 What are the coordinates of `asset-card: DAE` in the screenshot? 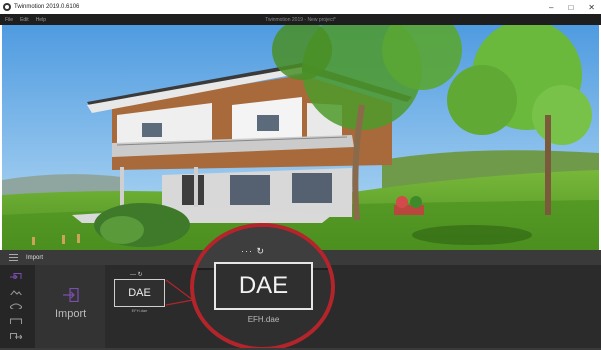 It's located at (139, 293).